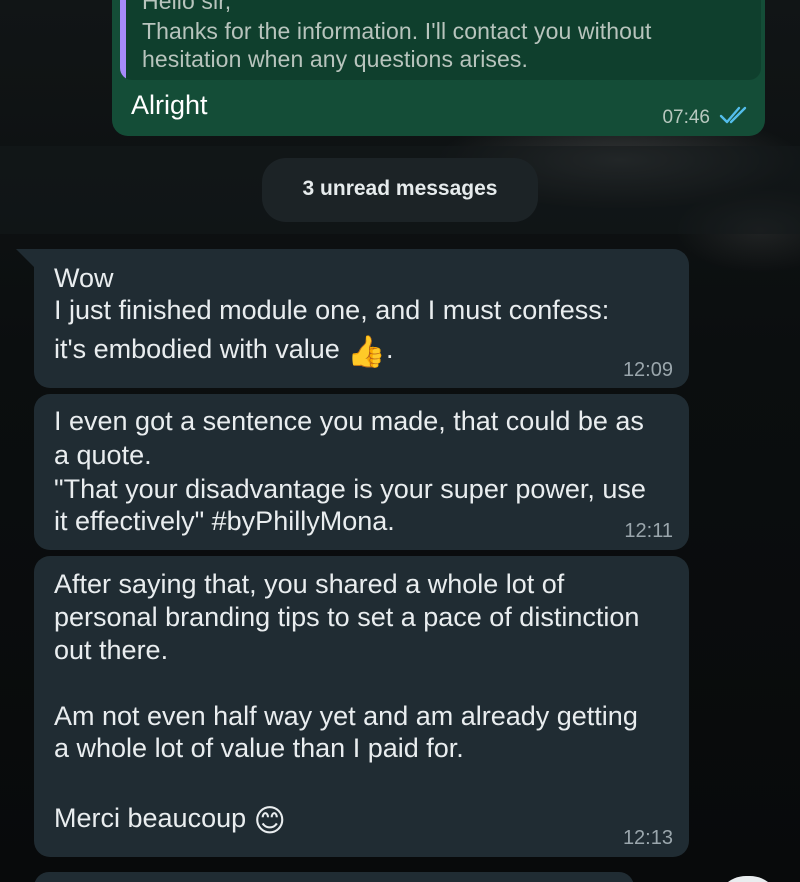 This screenshot has height=882, width=800. What do you see at coordinates (389, 349) in the screenshot?
I see `message-trail: .` at bounding box center [389, 349].